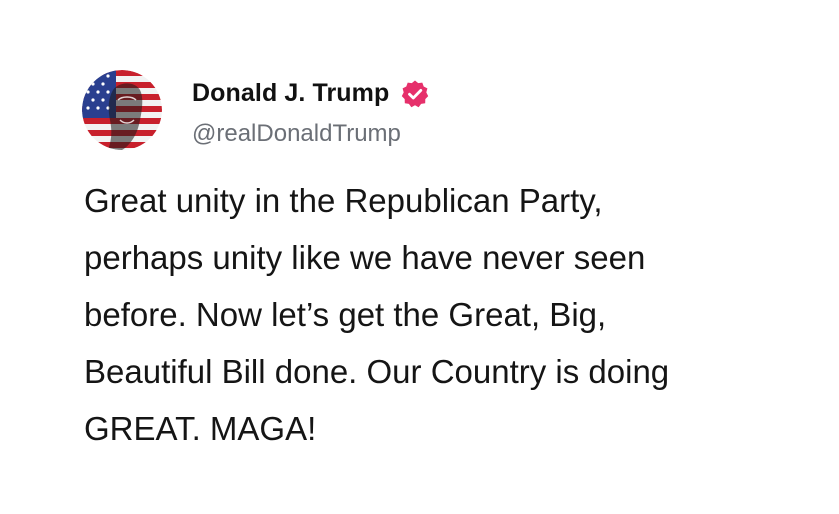 This screenshot has width=839, height=514. I want to click on avatar, so click(122, 110).